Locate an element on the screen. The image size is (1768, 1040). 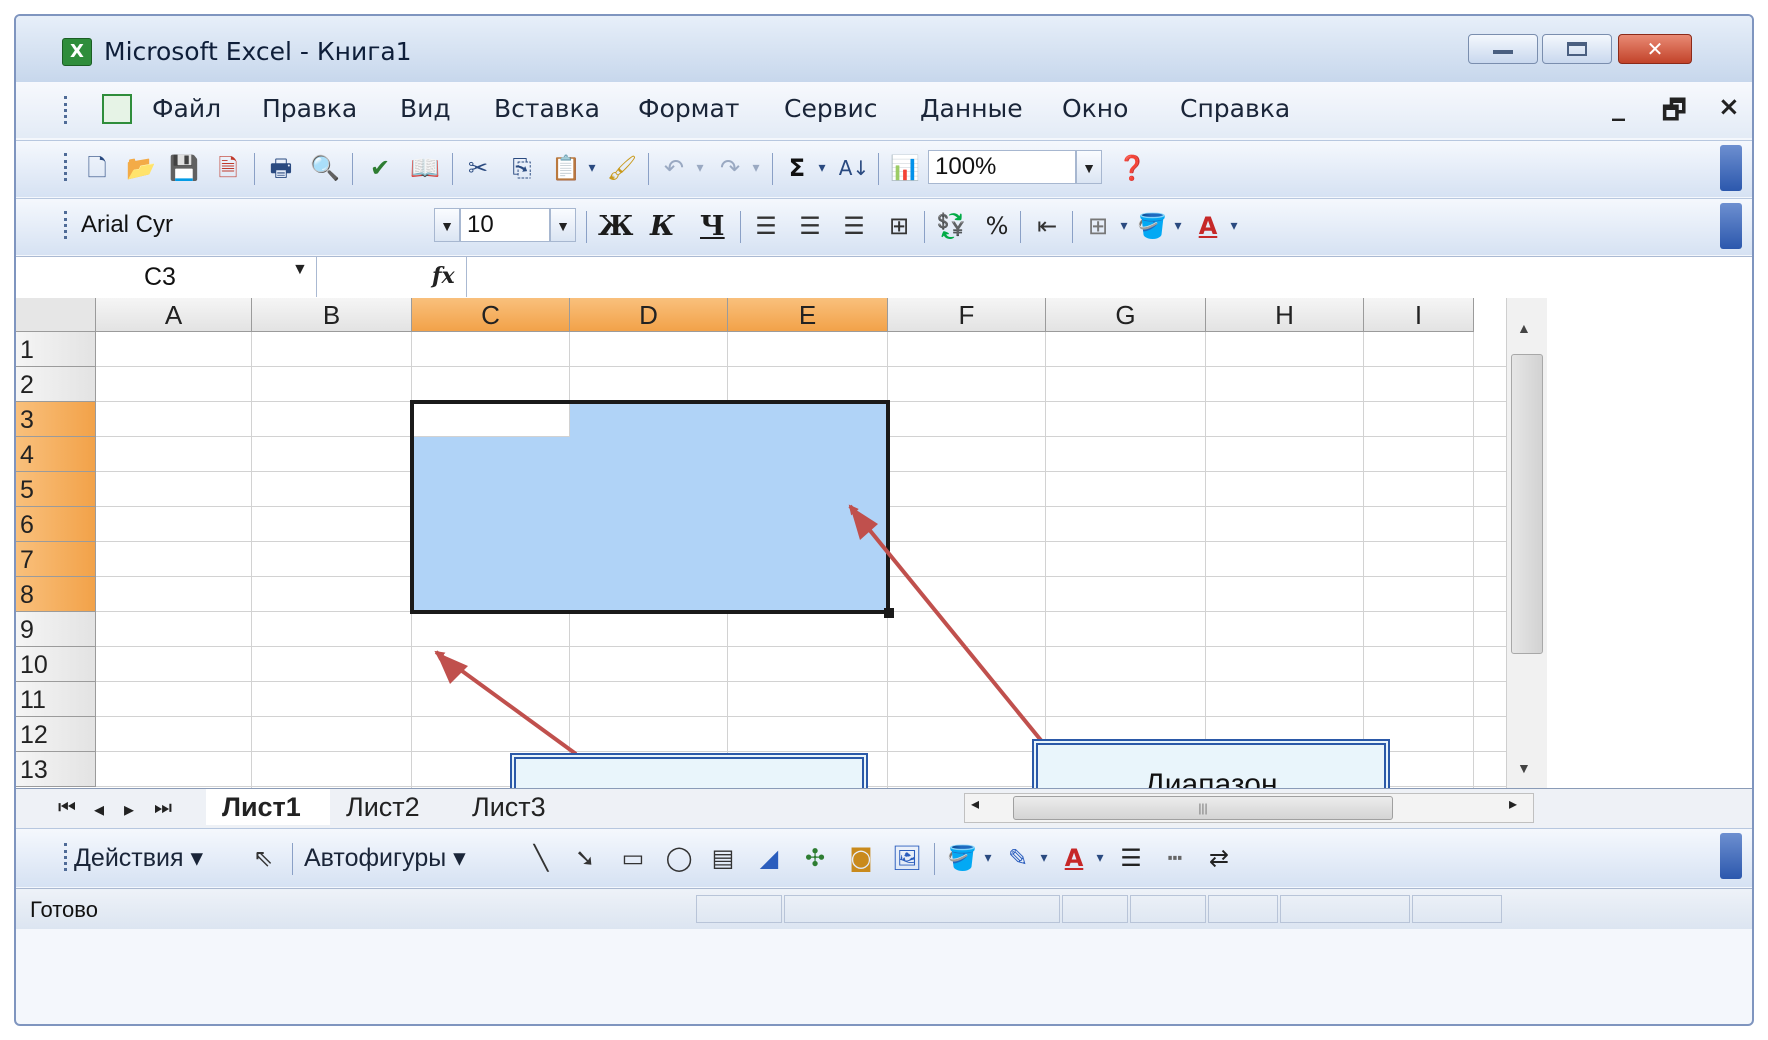
row-header-7: 7 is located at coordinates (56, 559).